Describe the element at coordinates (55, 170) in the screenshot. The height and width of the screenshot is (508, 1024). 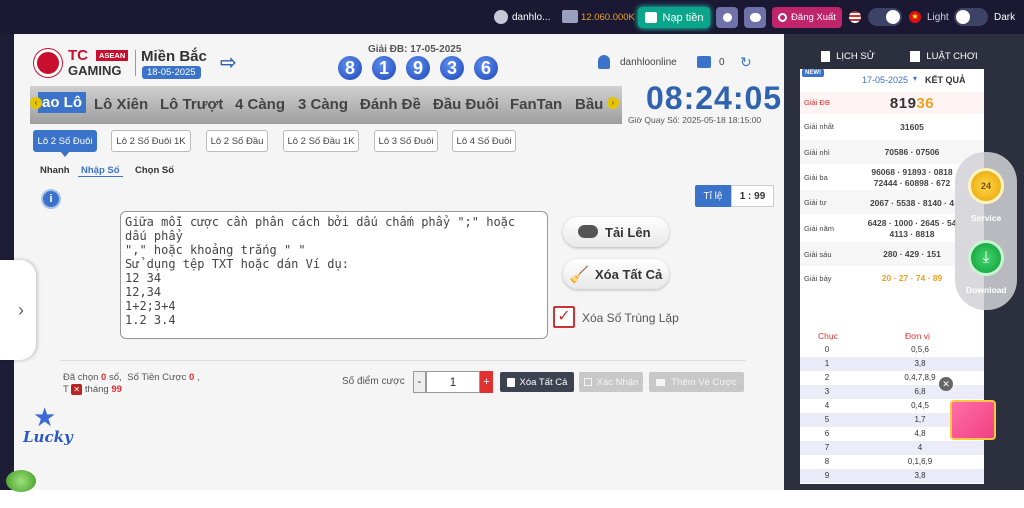
I see `mode-nhanh: Nhanh` at that location.